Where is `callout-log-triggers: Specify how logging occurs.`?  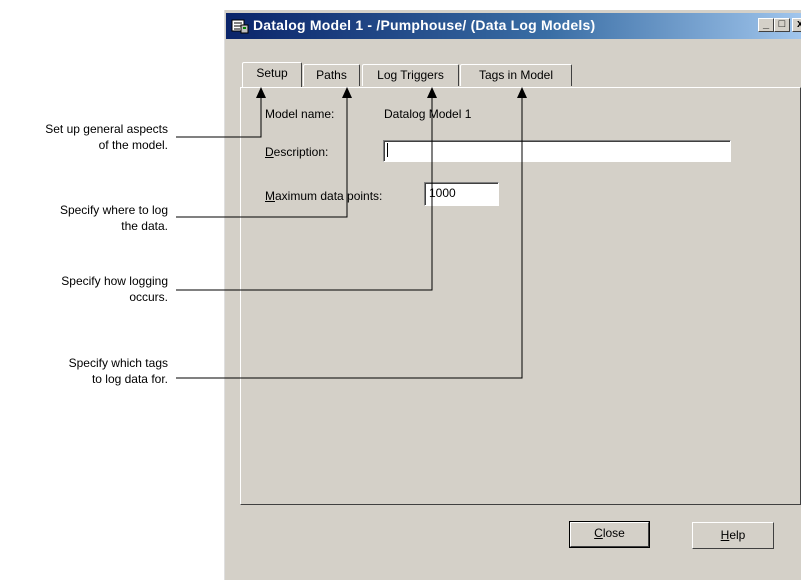
callout-log-triggers: Specify how logging occurs. is located at coordinates (84, 289).